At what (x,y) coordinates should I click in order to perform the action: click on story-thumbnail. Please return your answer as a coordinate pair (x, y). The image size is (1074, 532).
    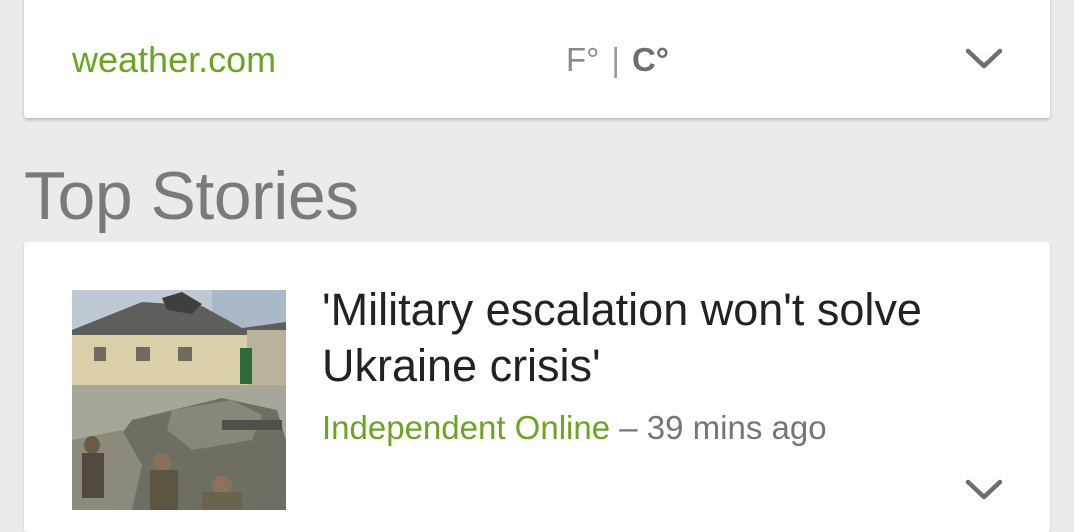
    Looking at the image, I should click on (179, 400).